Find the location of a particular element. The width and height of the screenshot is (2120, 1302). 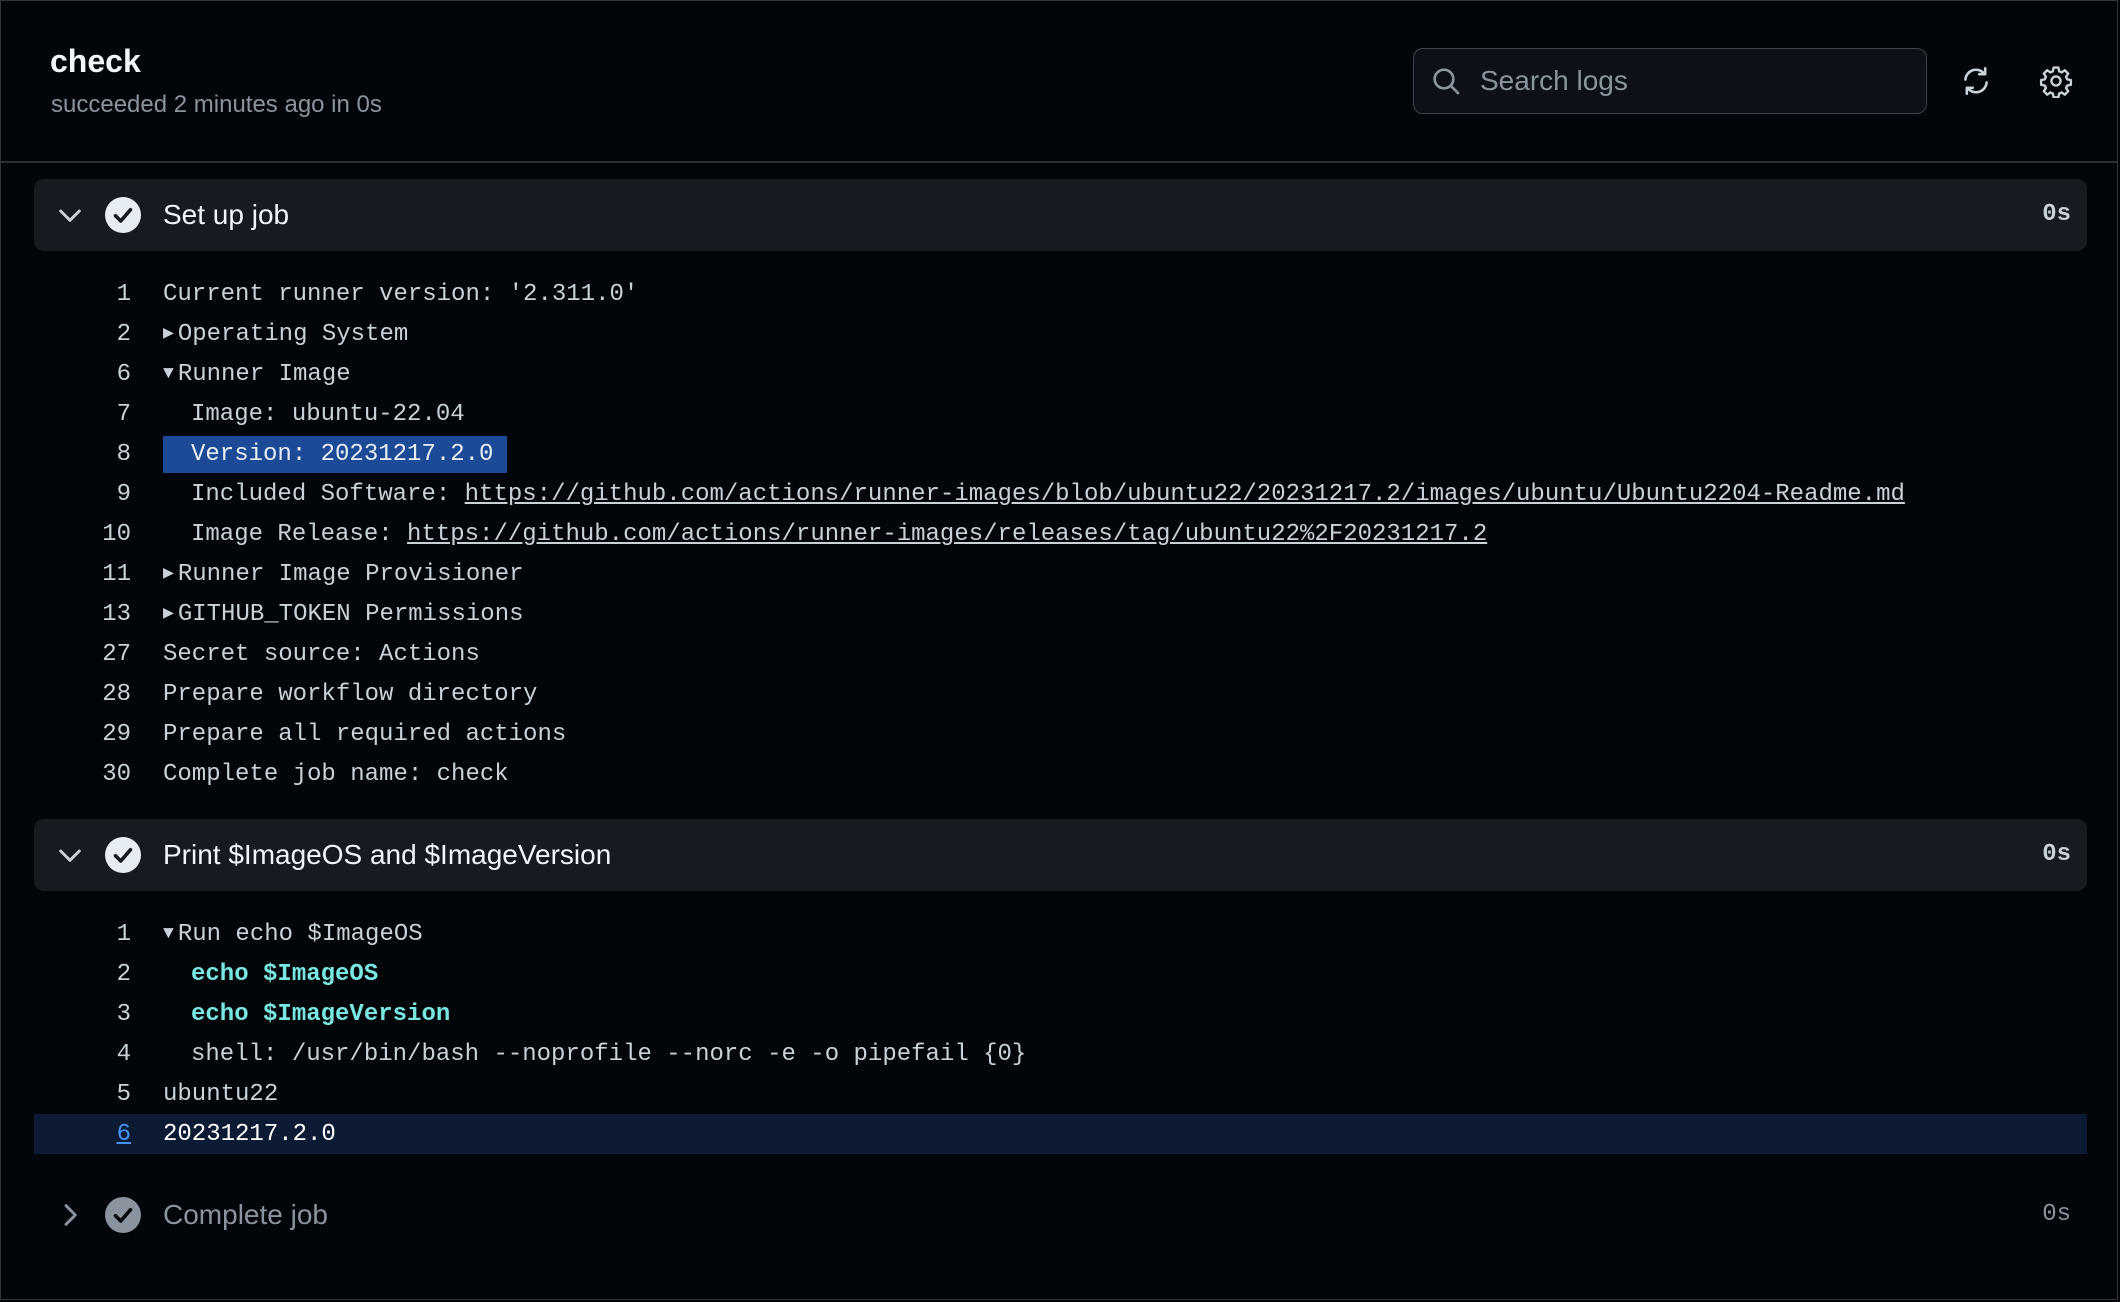

log-text: Secret source: Actions is located at coordinates (321, 654).